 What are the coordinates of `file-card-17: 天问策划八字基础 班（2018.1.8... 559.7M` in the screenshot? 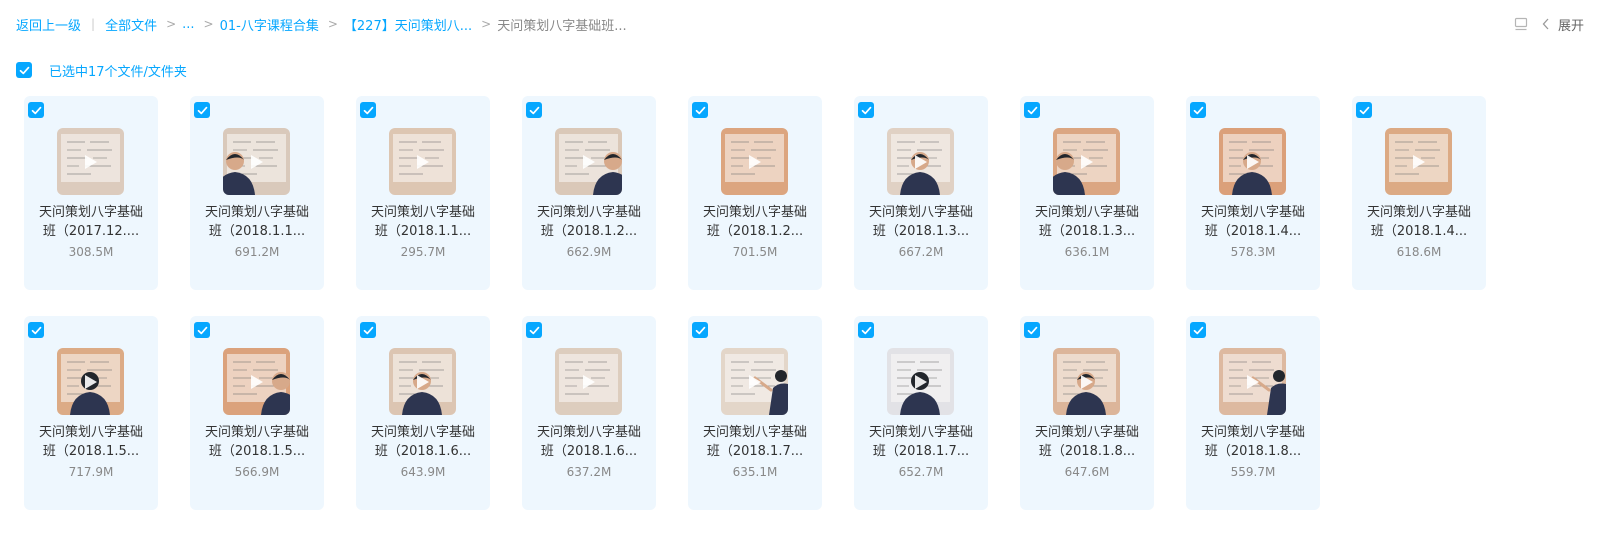 It's located at (1253, 413).